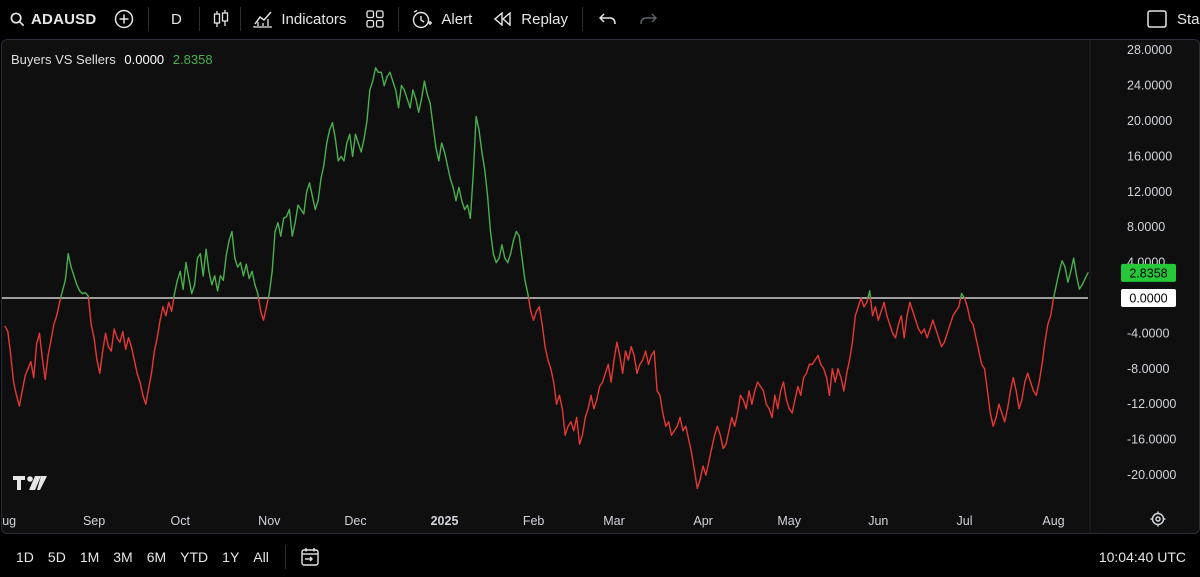 This screenshot has width=1200, height=577. What do you see at coordinates (1151, 475) in the screenshot?
I see `y-tick-label: -20.0000` at bounding box center [1151, 475].